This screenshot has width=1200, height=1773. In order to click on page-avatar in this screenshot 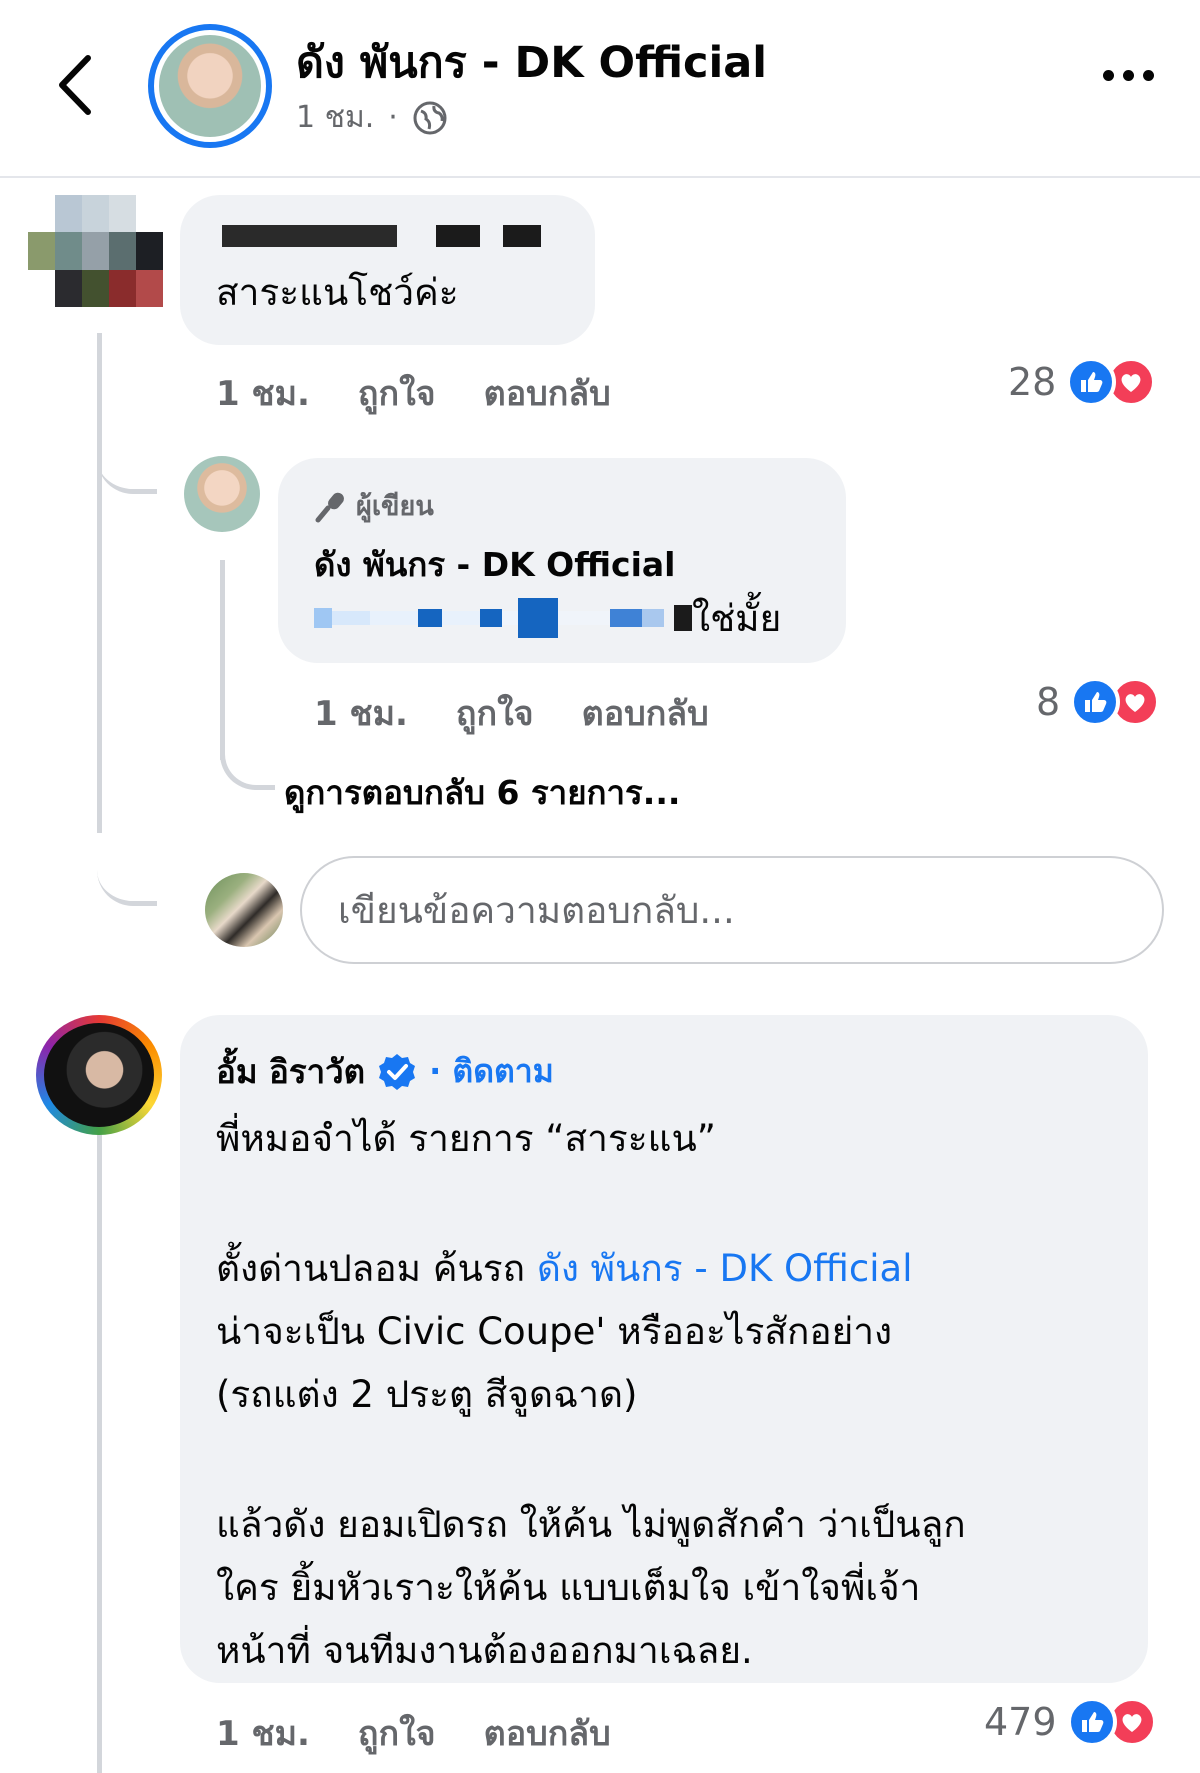, I will do `click(210, 86)`.